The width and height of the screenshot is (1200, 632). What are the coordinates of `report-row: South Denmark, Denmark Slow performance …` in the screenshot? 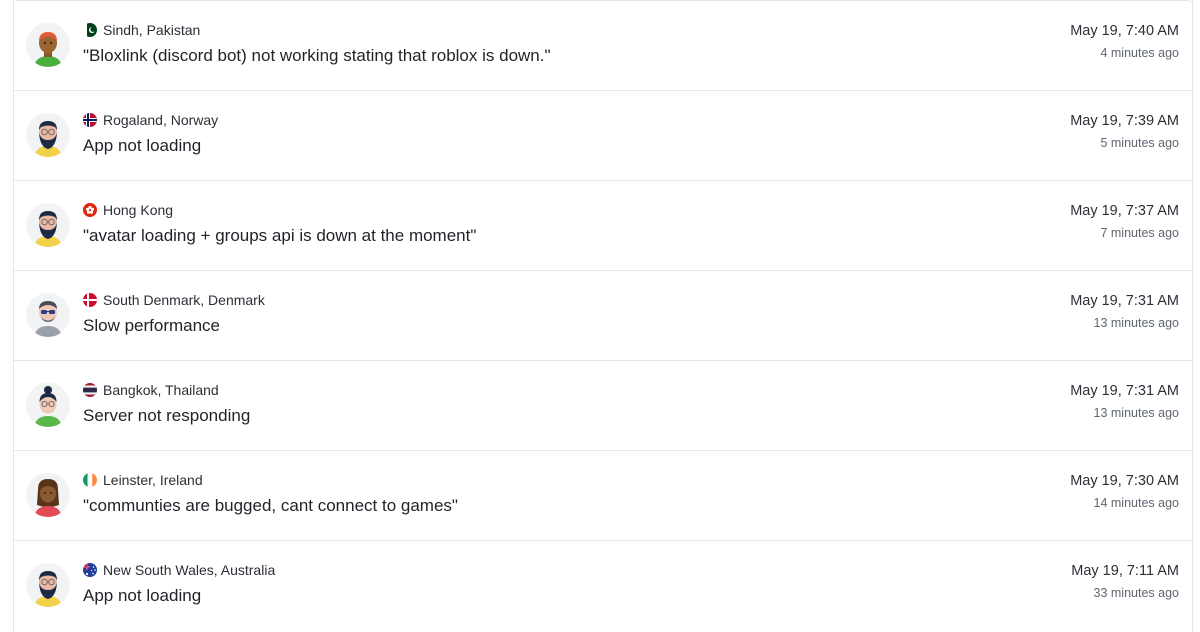 It's located at (603, 315).